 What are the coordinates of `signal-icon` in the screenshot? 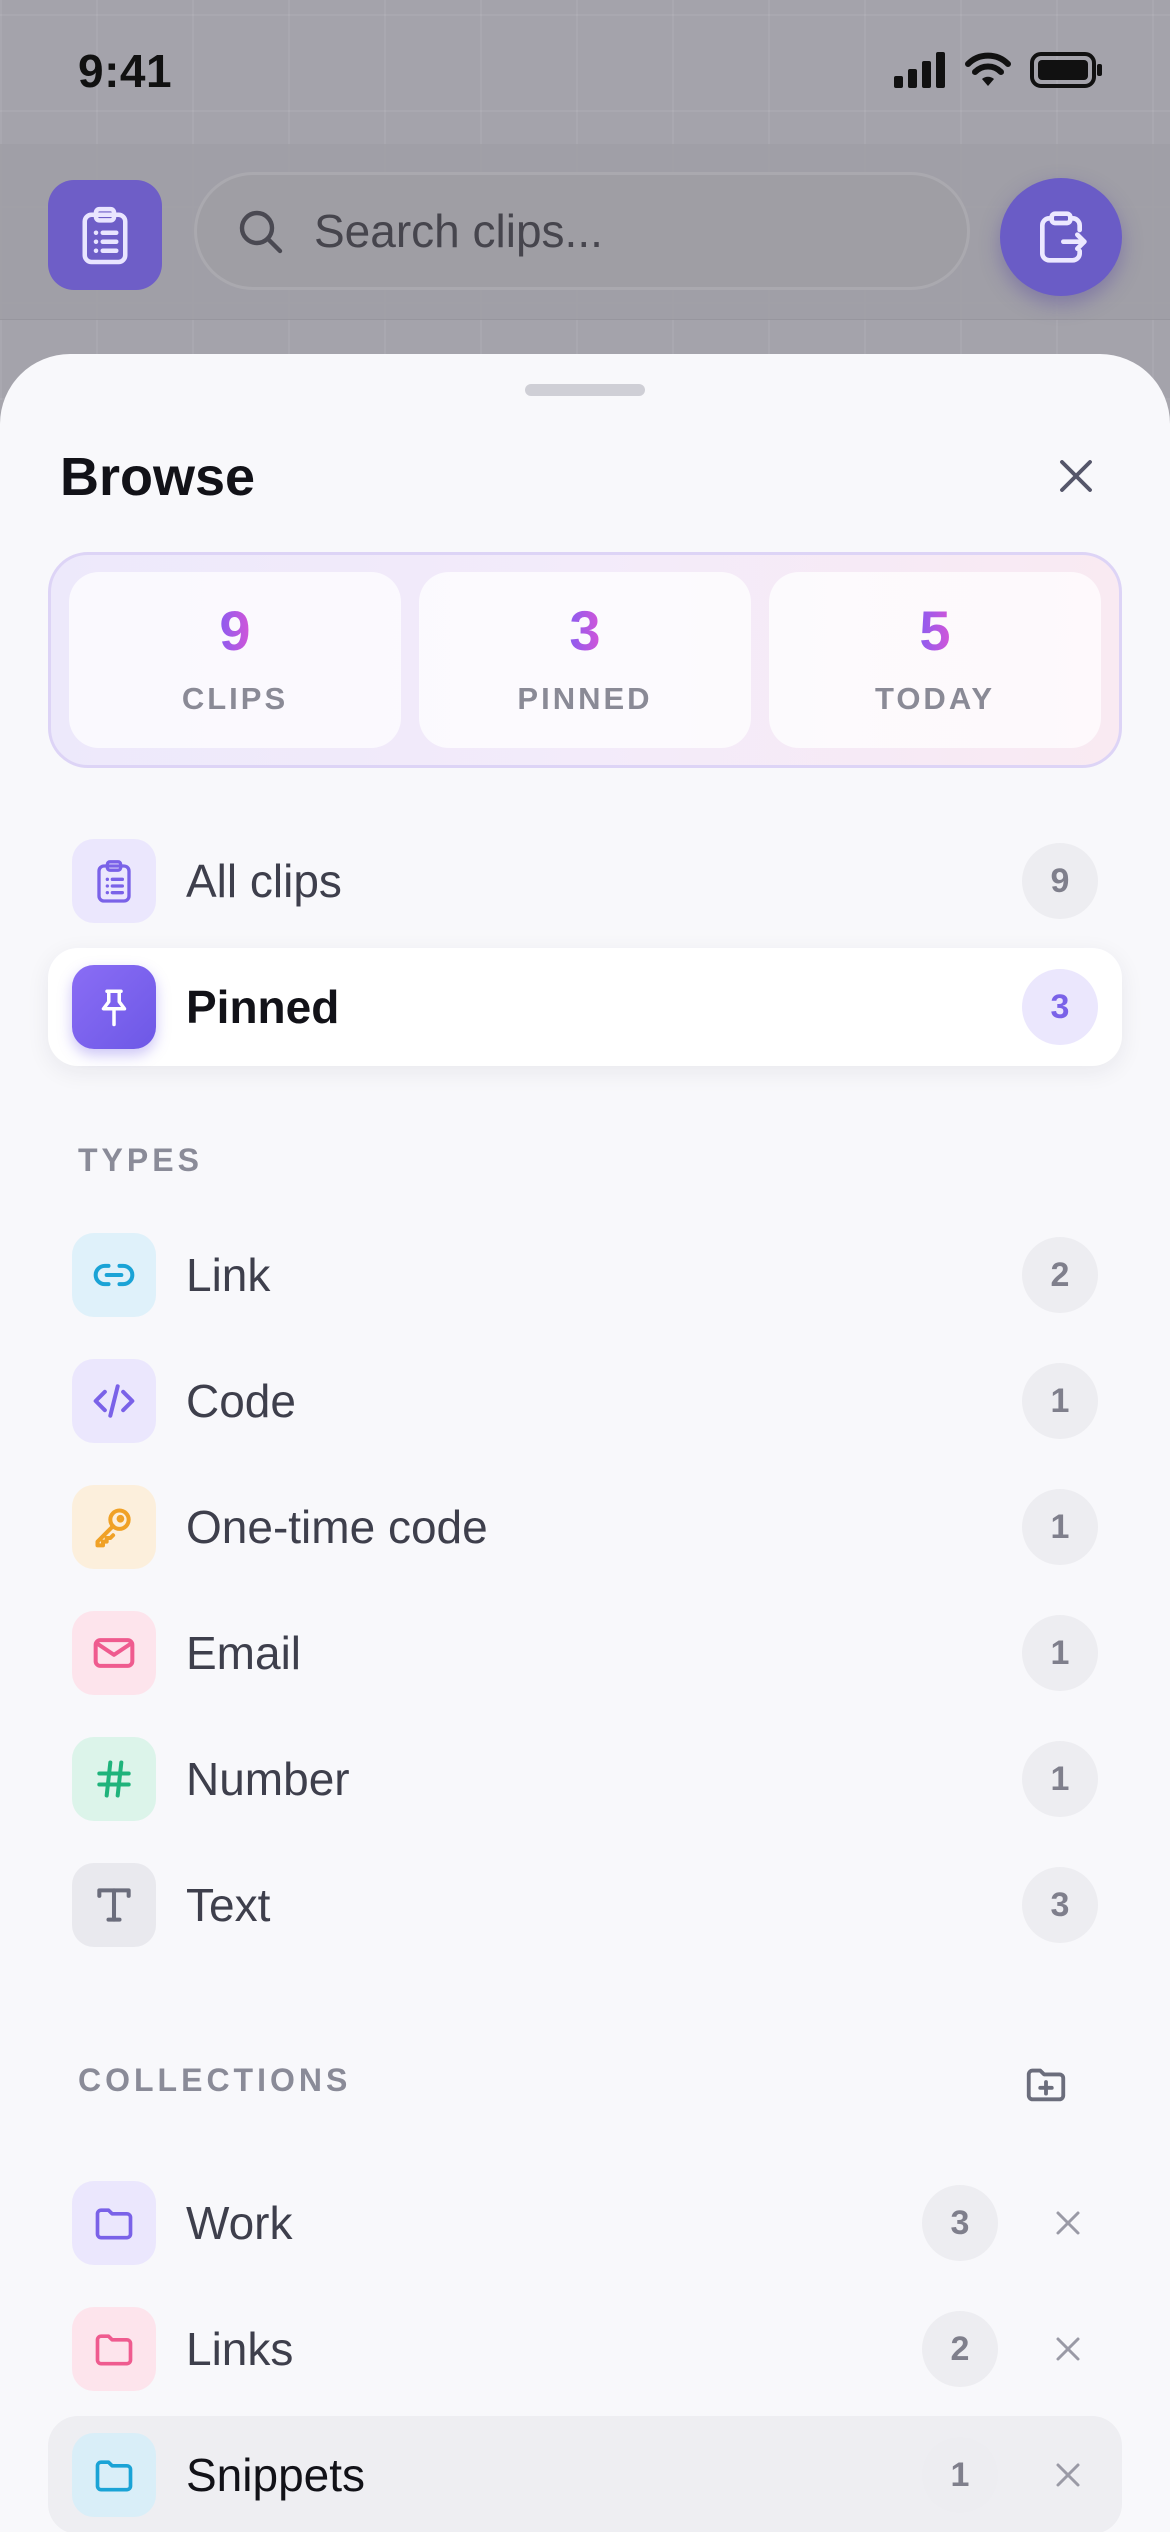 It's located at (919, 70).